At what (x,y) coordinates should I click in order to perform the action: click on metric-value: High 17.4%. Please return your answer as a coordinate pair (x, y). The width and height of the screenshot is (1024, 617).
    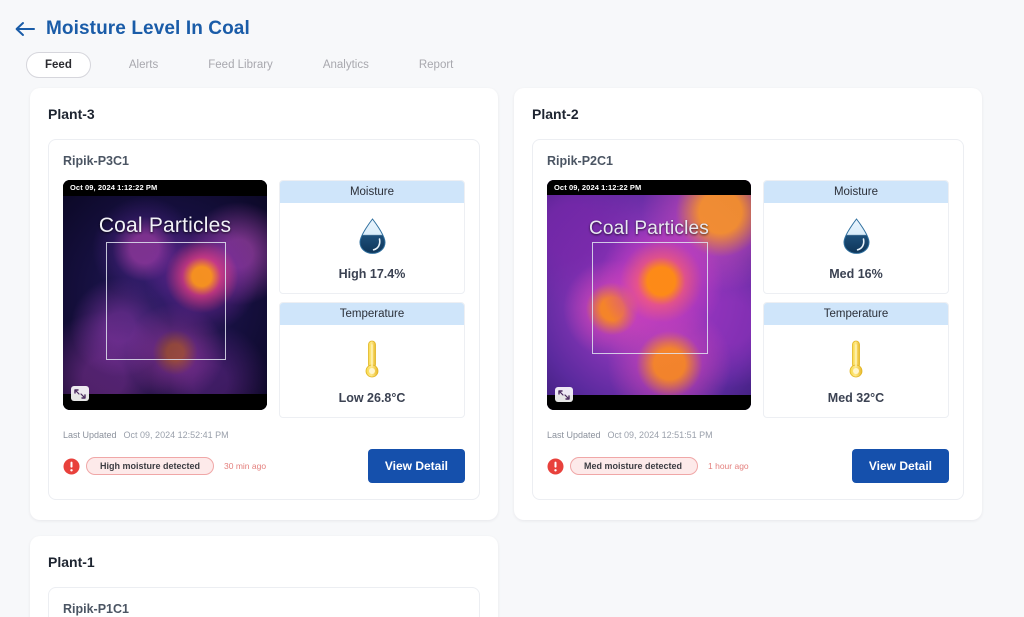
    Looking at the image, I should click on (372, 274).